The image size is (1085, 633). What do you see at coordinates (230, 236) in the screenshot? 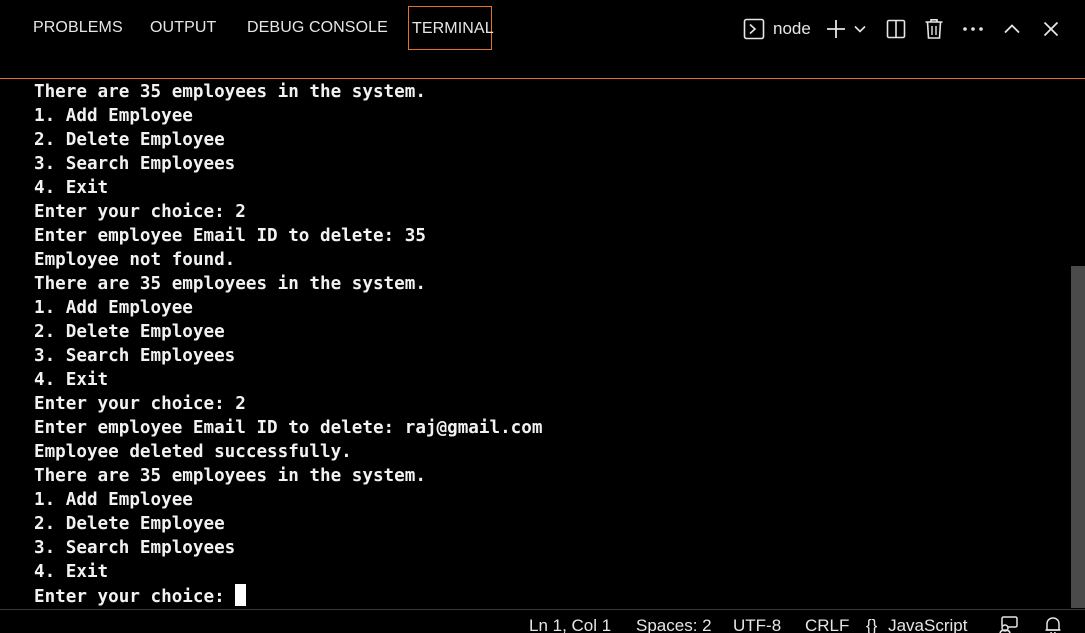
I see `terminal-line: Enter employee Email ID to delete: 35` at bounding box center [230, 236].